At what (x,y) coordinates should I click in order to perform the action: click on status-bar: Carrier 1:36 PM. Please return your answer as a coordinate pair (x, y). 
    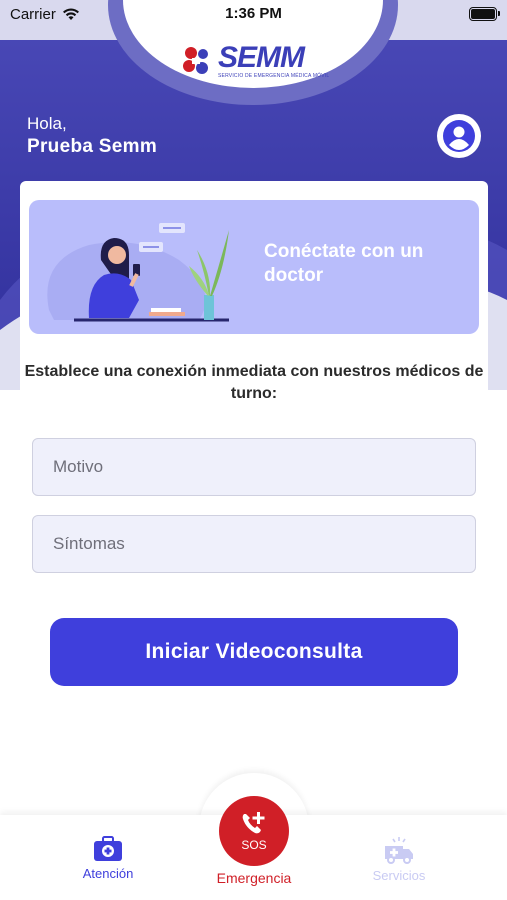
    Looking at the image, I should click on (253, 15).